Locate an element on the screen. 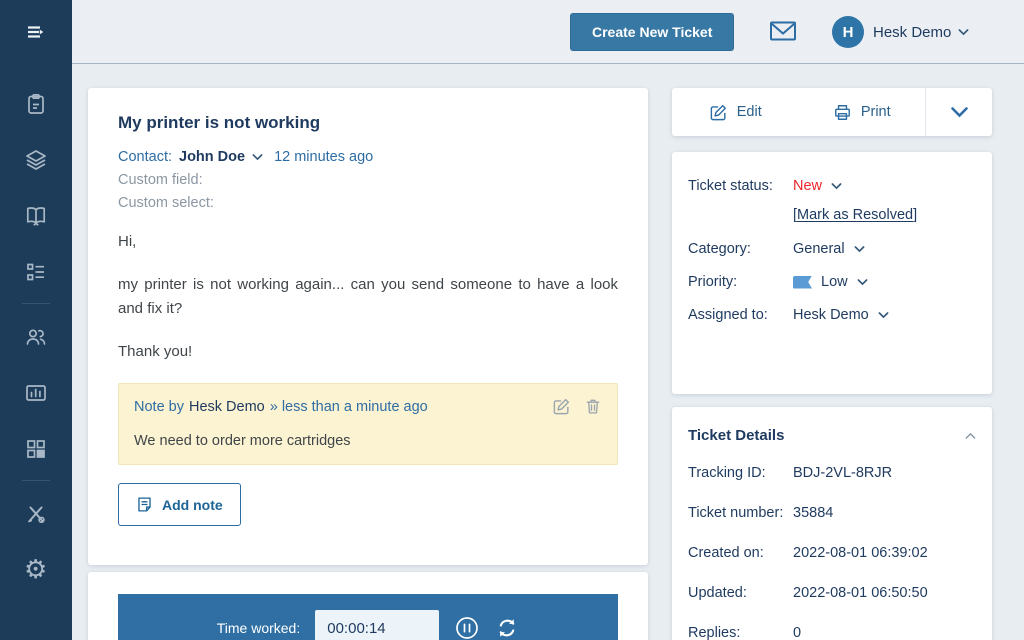 This screenshot has width=1024, height=640. gear-icon: ⚙ is located at coordinates (36, 569).